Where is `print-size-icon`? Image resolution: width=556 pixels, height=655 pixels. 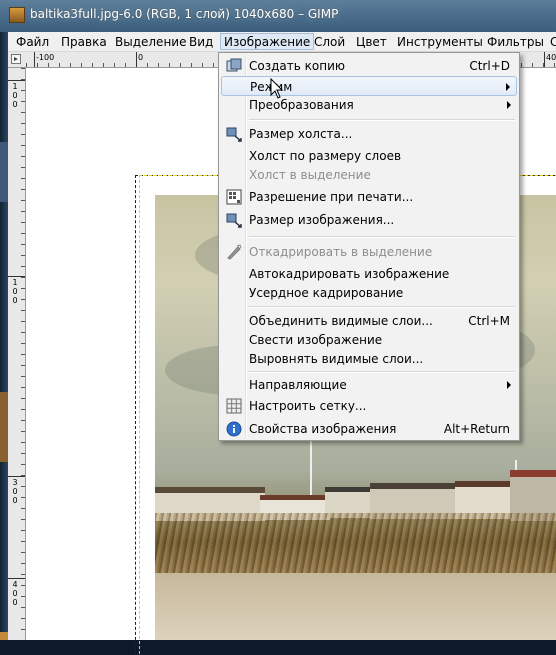
print-size-icon is located at coordinates (234, 197).